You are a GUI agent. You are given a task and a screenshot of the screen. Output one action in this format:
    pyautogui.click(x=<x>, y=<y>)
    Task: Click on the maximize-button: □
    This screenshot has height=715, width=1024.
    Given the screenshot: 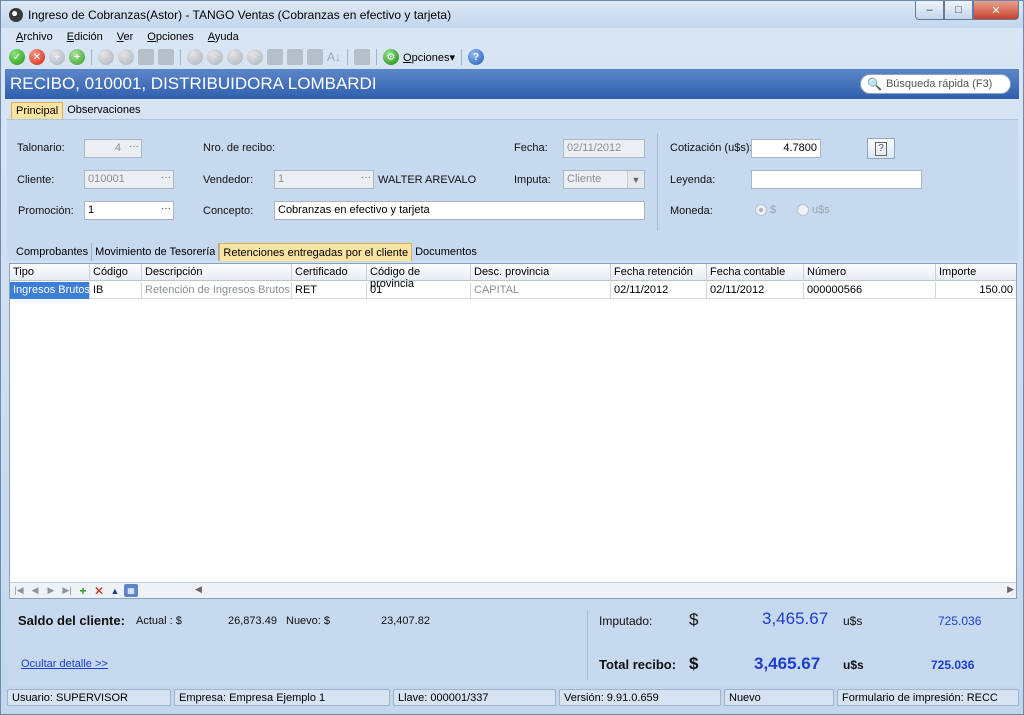 What is the action you would take?
    pyautogui.click(x=958, y=10)
    